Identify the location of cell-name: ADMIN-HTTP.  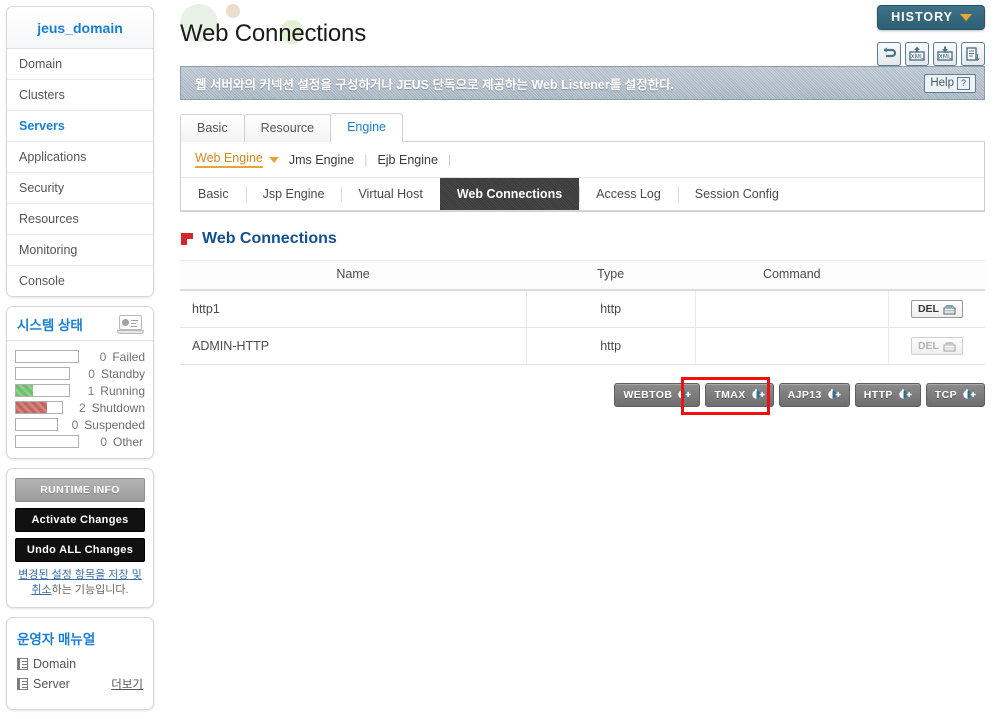
(353, 346).